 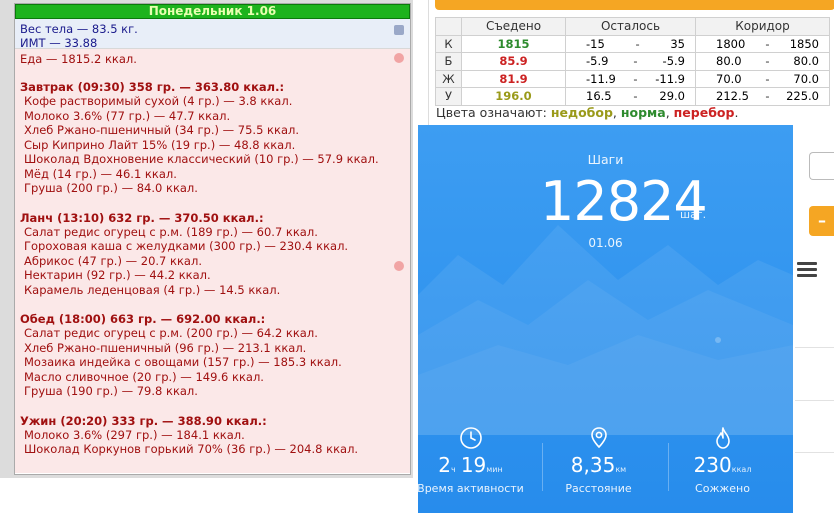 I want to click on remaining-max: 35, so click(x=677, y=43).